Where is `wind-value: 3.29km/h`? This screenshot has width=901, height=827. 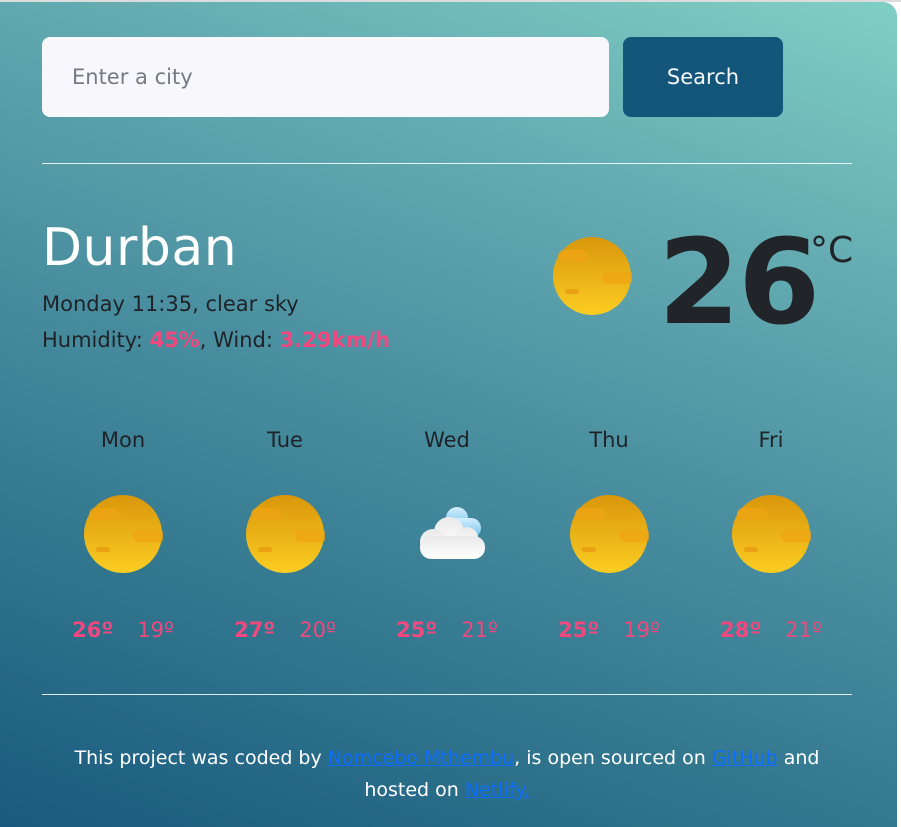 wind-value: 3.29km/h is located at coordinates (334, 340).